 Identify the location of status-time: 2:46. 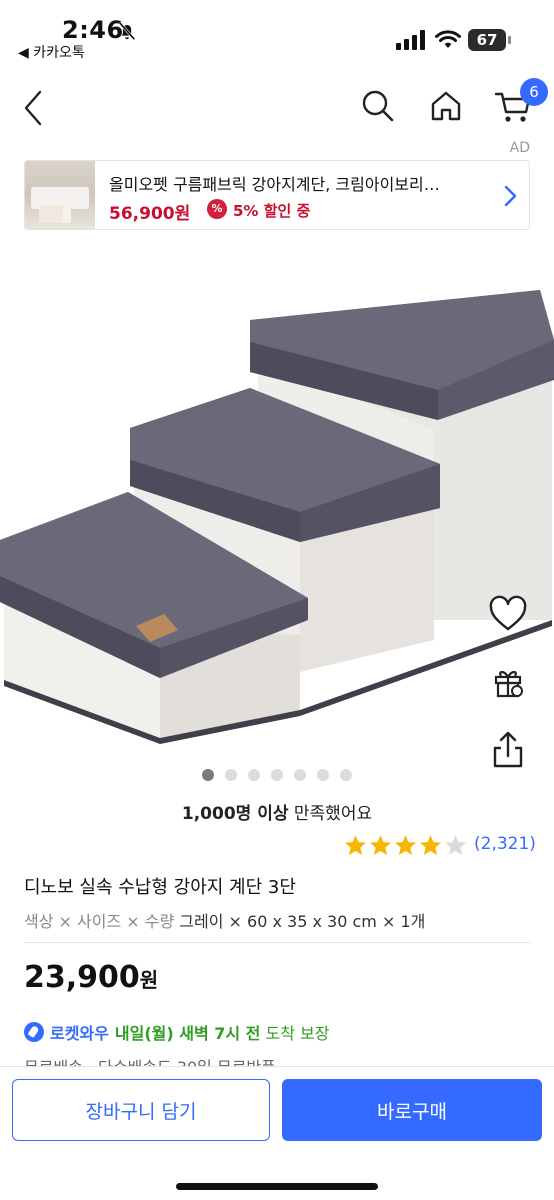
(93, 30).